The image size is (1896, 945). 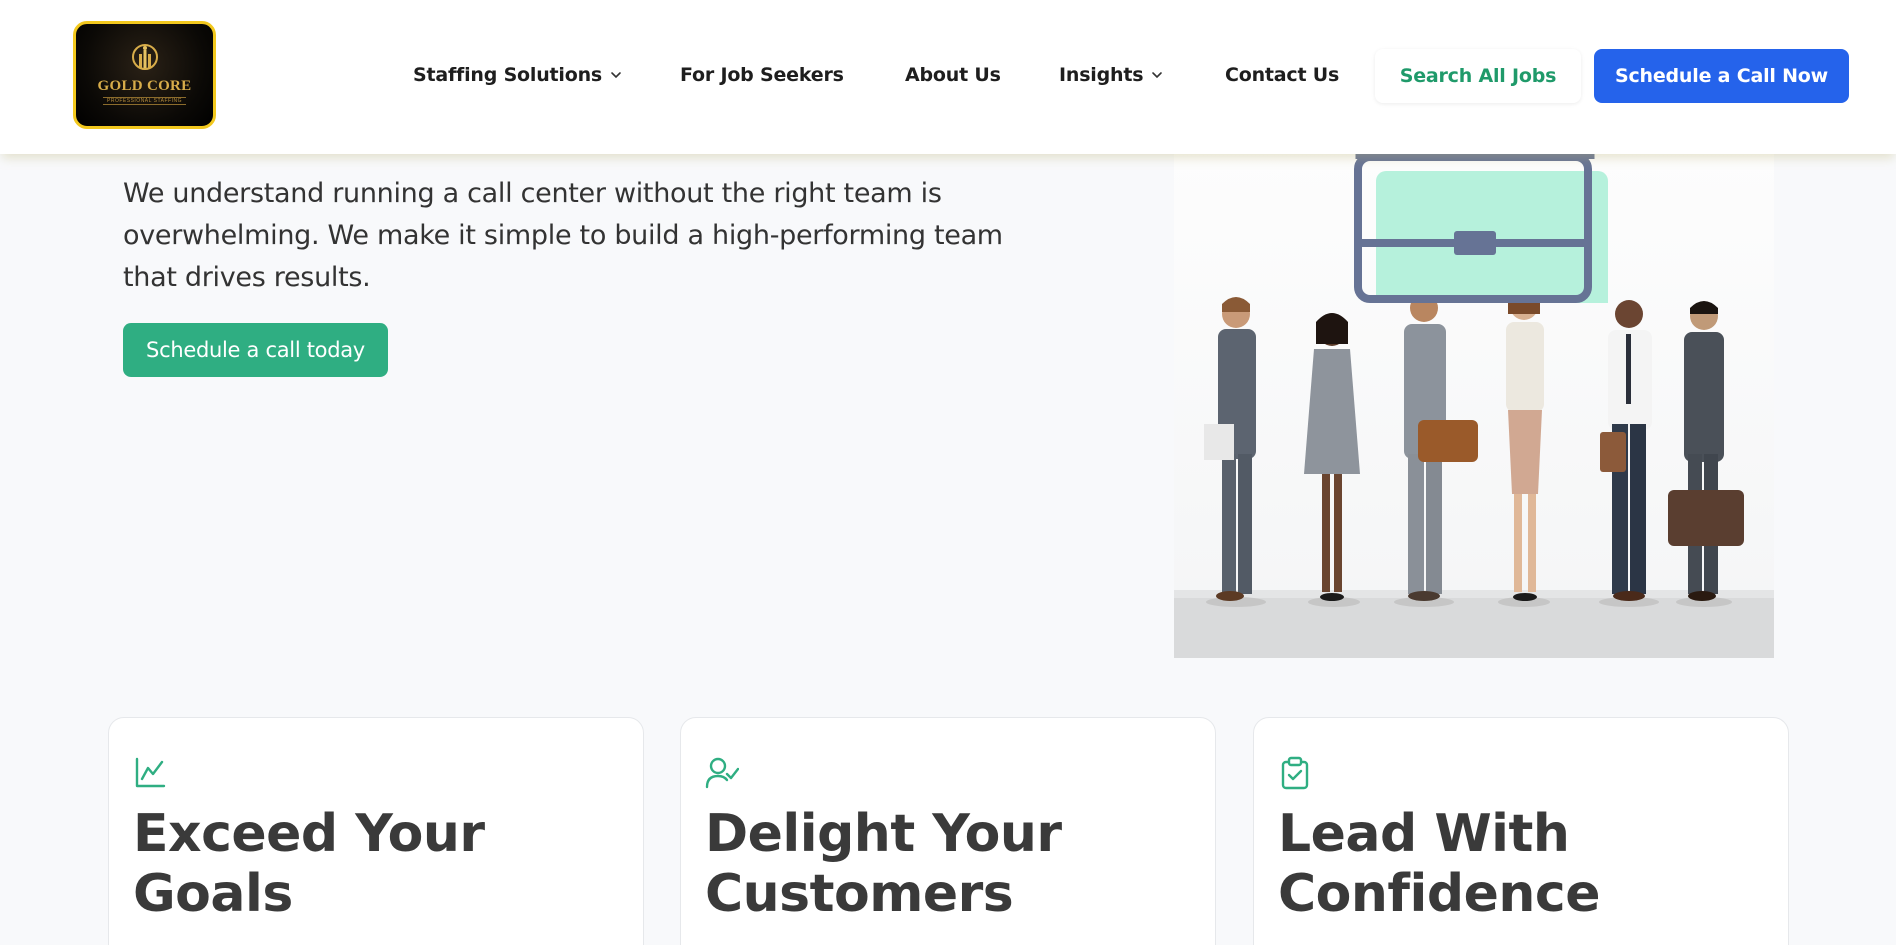 I want to click on nav-item-label: About Us, so click(x=953, y=75).